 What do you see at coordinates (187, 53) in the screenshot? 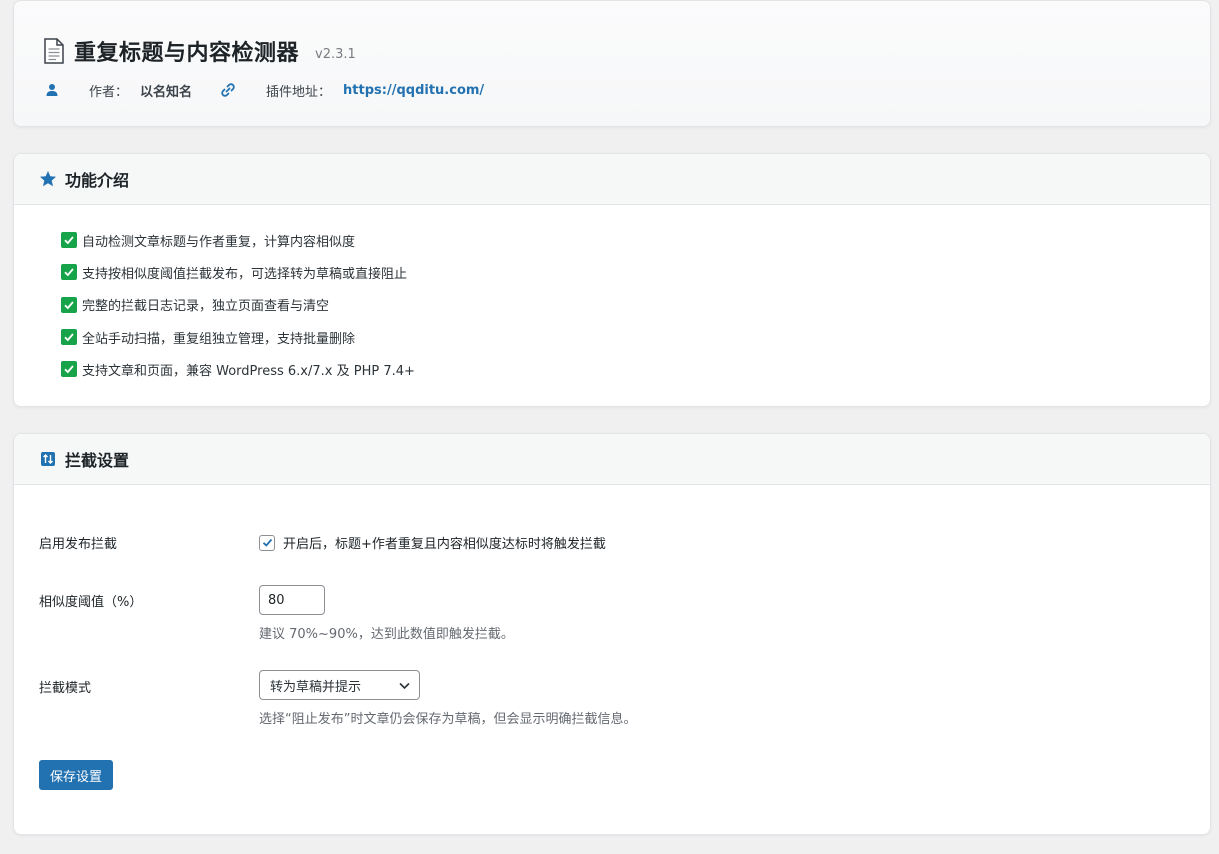
I see `page-title: 重复标题与内容检测器` at bounding box center [187, 53].